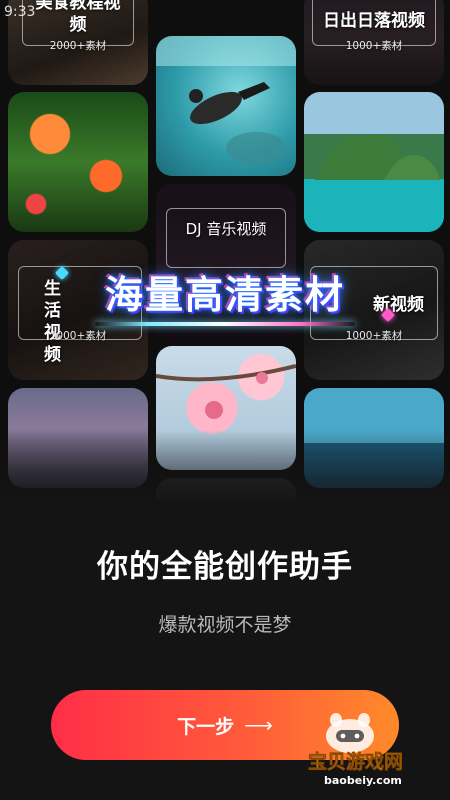 The image size is (450, 800). What do you see at coordinates (226, 229) in the screenshot?
I see `tile-title: DJ 音乐视频` at bounding box center [226, 229].